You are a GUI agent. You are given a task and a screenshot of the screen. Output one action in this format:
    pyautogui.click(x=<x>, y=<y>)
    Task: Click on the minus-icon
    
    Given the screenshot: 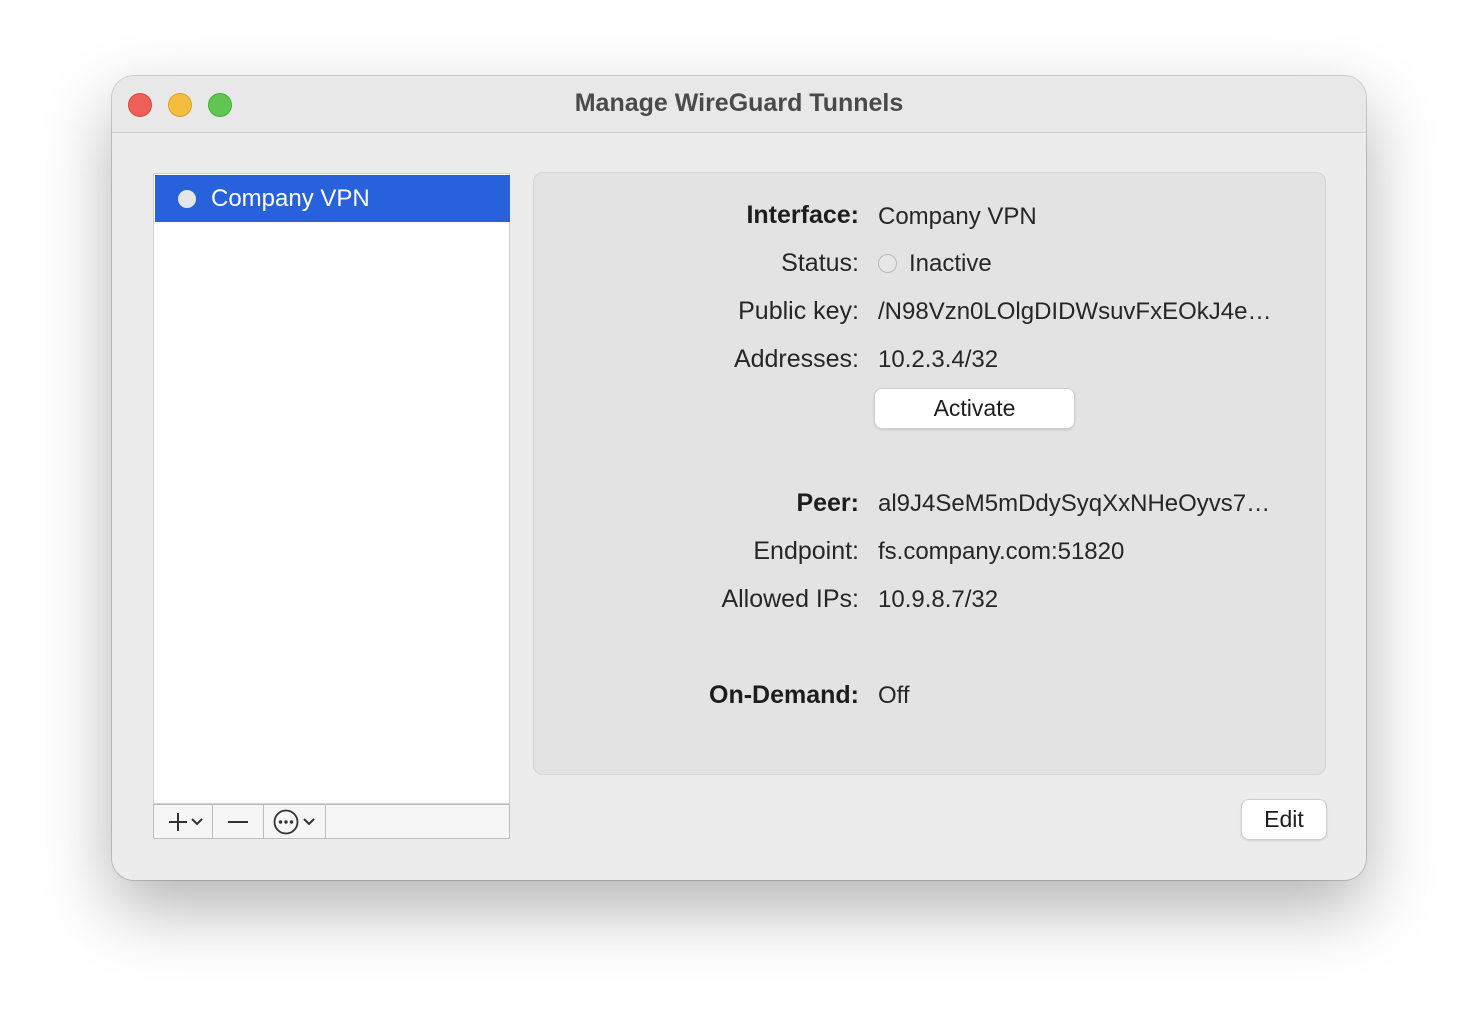 What is the action you would take?
    pyautogui.click(x=238, y=821)
    